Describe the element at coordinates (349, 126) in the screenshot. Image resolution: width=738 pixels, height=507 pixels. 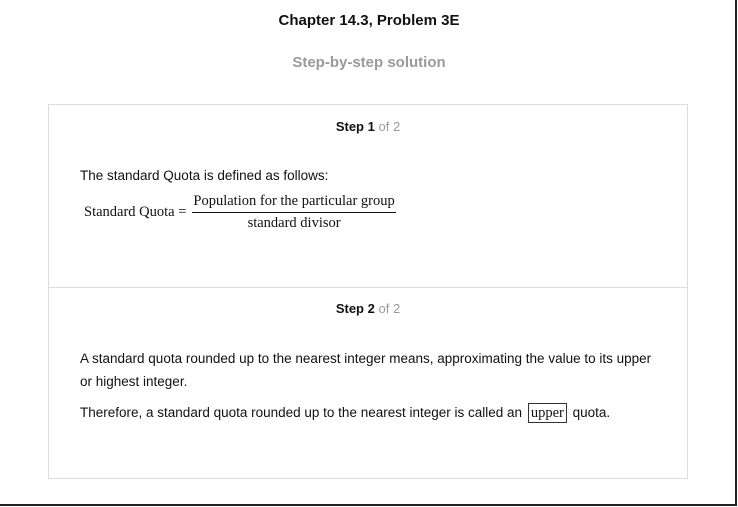
I see `step-1-label: Step` at that location.